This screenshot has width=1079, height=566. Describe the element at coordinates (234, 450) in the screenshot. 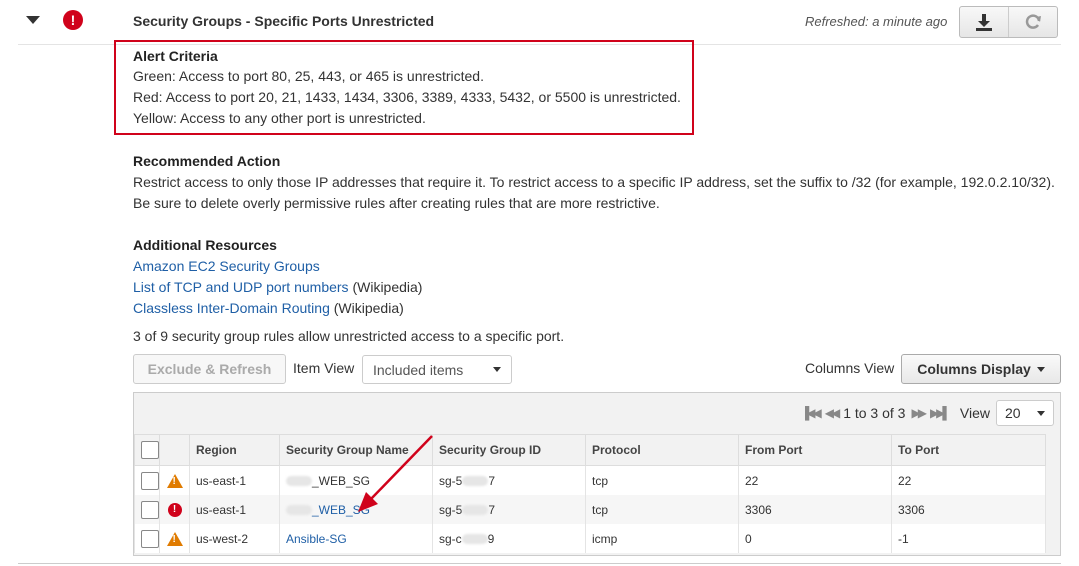

I see `column-header-region: Region` at that location.